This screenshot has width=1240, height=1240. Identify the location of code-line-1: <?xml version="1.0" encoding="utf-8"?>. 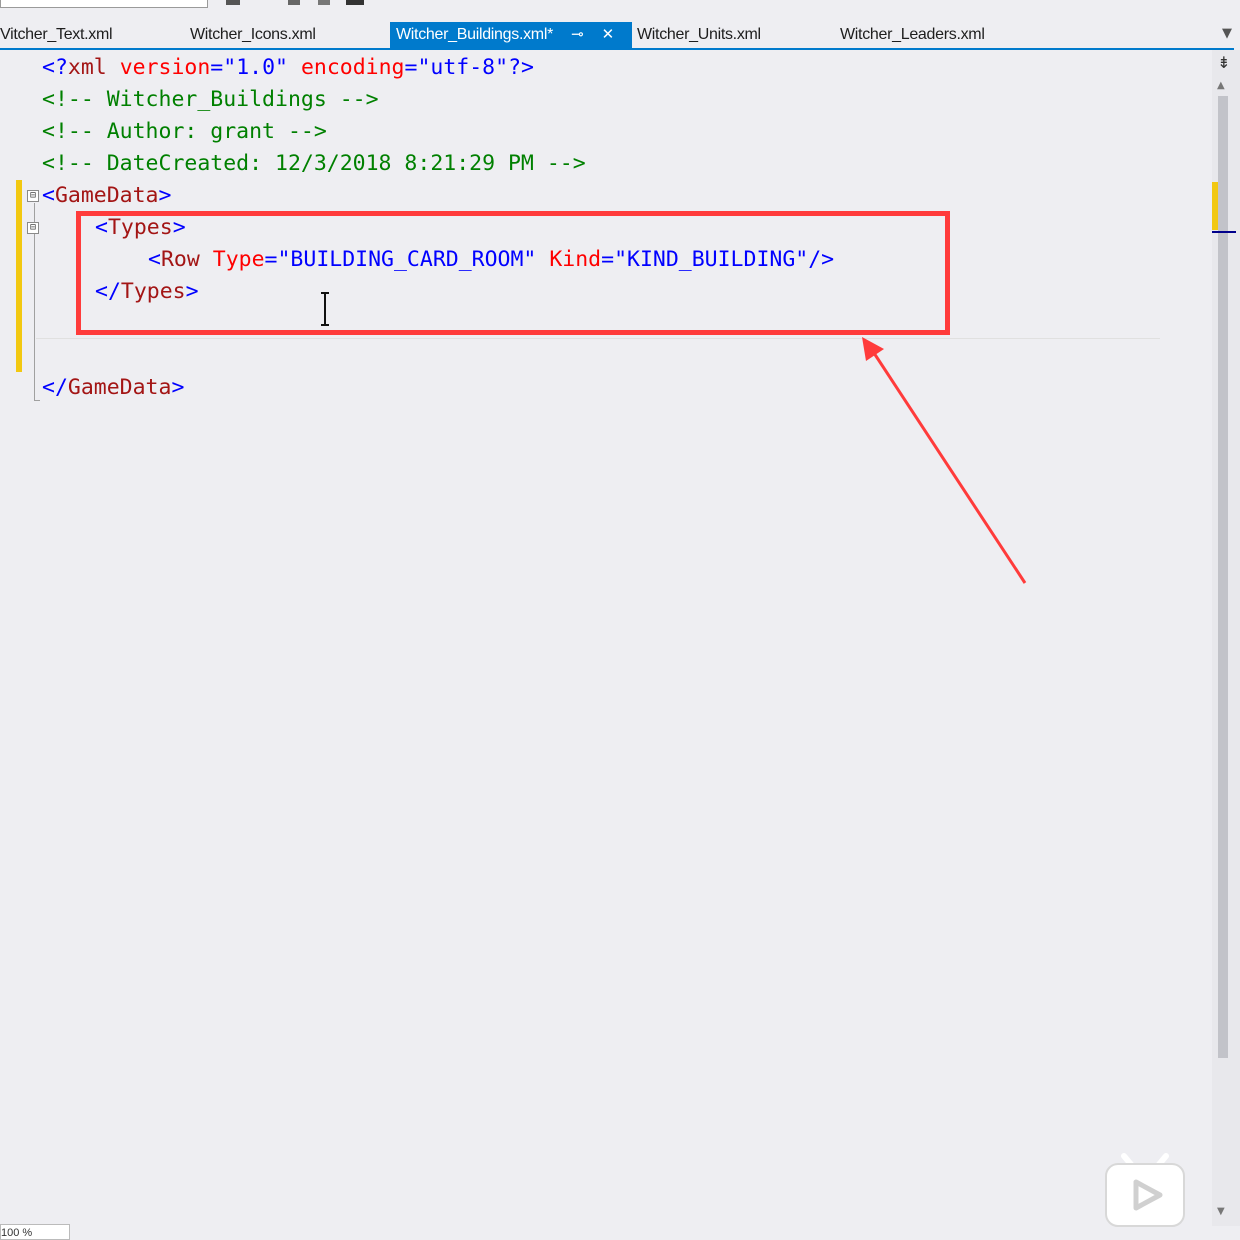
(288, 67).